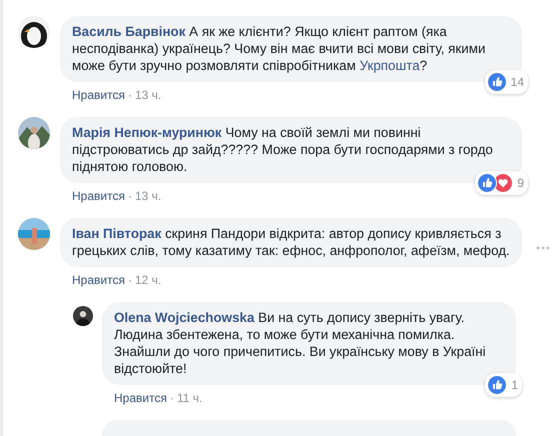  Describe the element at coordinates (184, 317) in the screenshot. I see `author-link: Olena Wojciechowska` at that location.